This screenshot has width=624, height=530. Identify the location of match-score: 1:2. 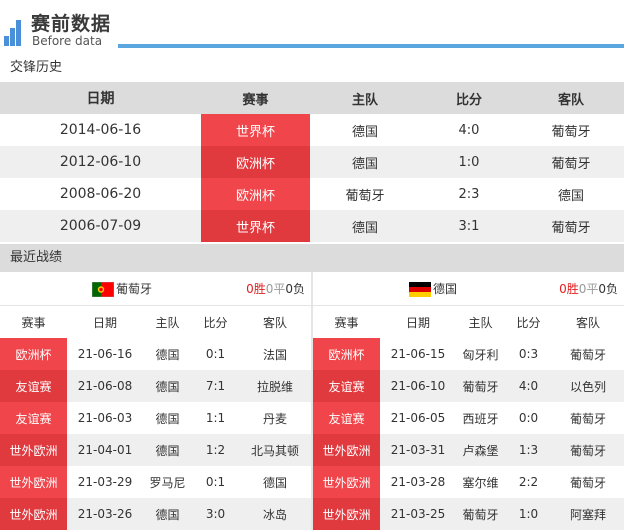
(215, 450).